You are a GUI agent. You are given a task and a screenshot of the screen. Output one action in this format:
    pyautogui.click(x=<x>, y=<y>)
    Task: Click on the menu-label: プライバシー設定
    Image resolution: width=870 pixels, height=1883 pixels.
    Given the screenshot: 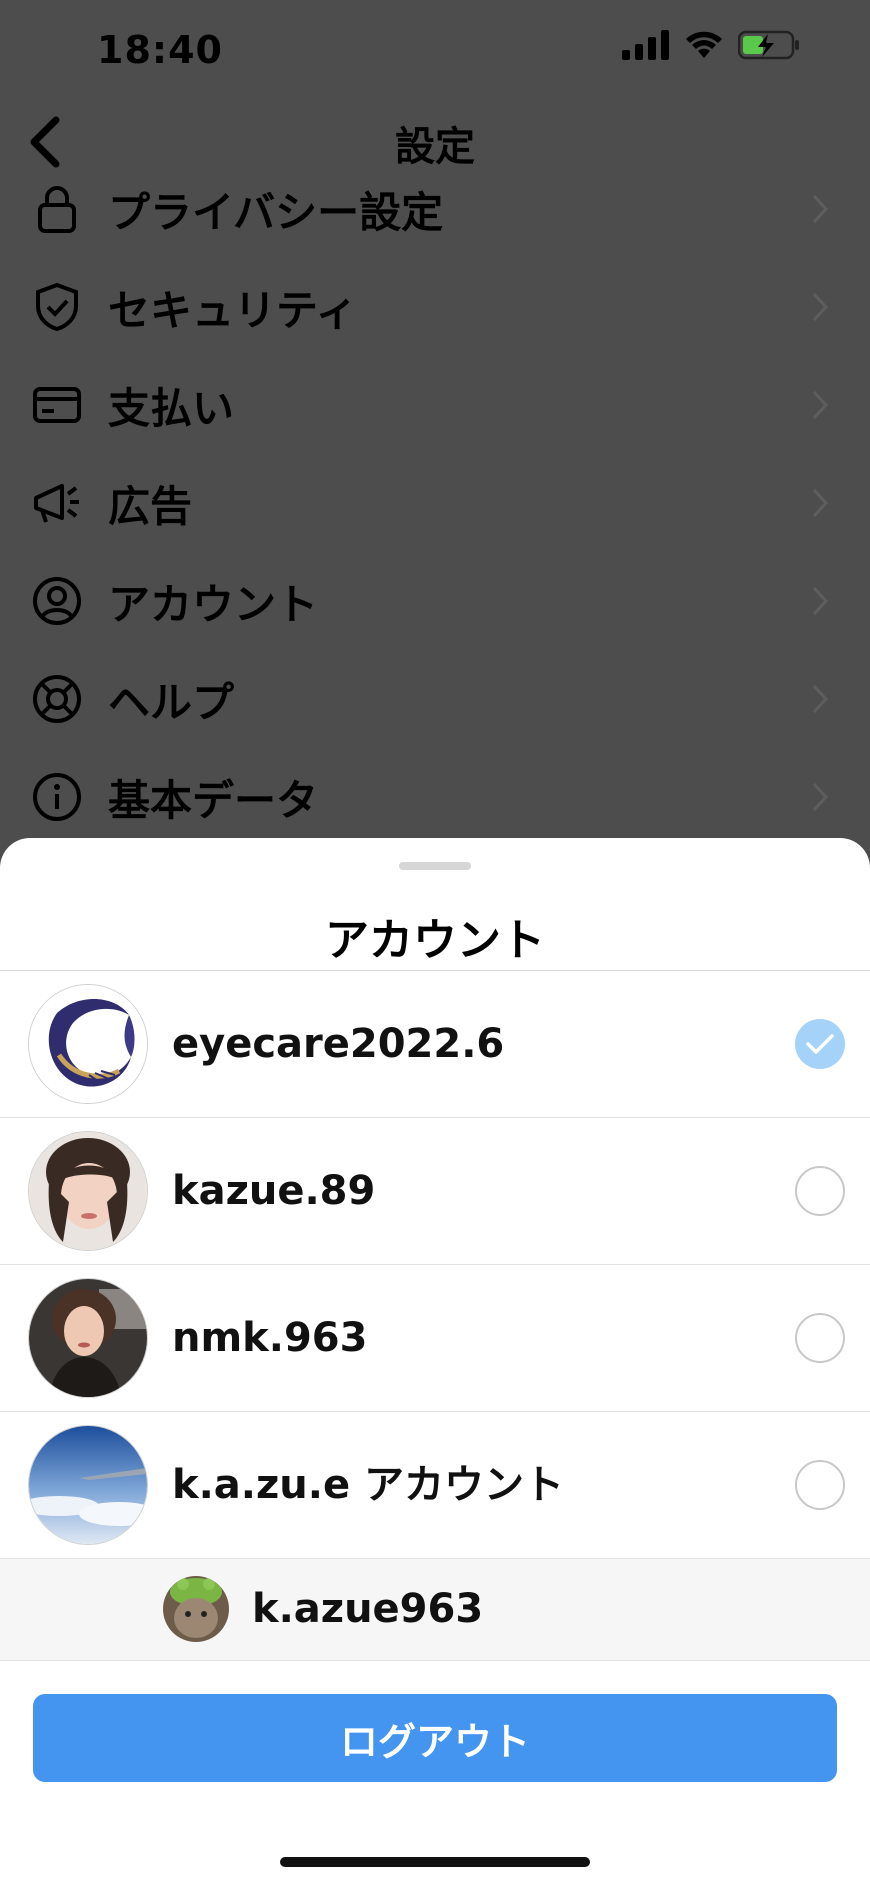 What is the action you would take?
    pyautogui.click(x=276, y=212)
    